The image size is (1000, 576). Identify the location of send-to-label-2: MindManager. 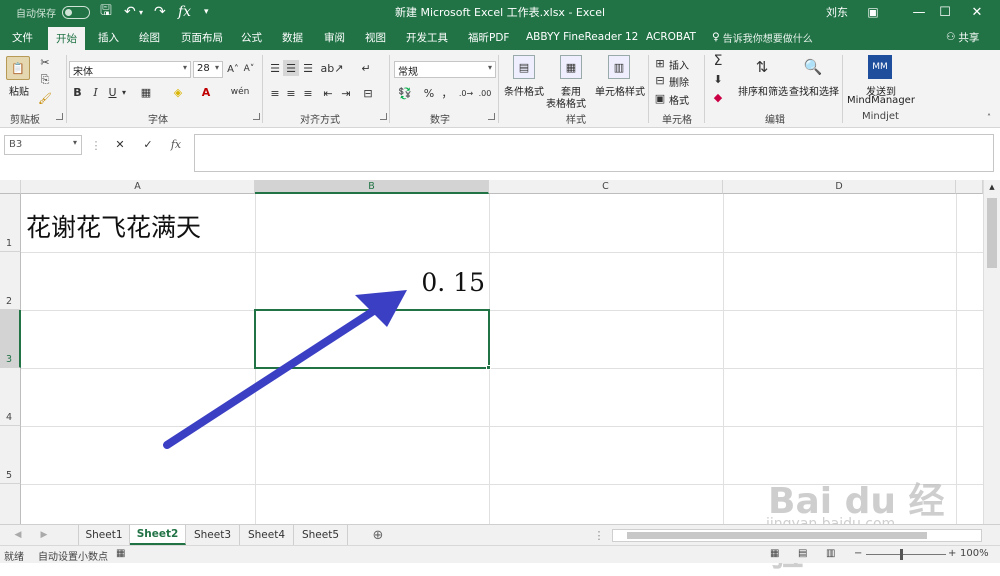
(881, 100).